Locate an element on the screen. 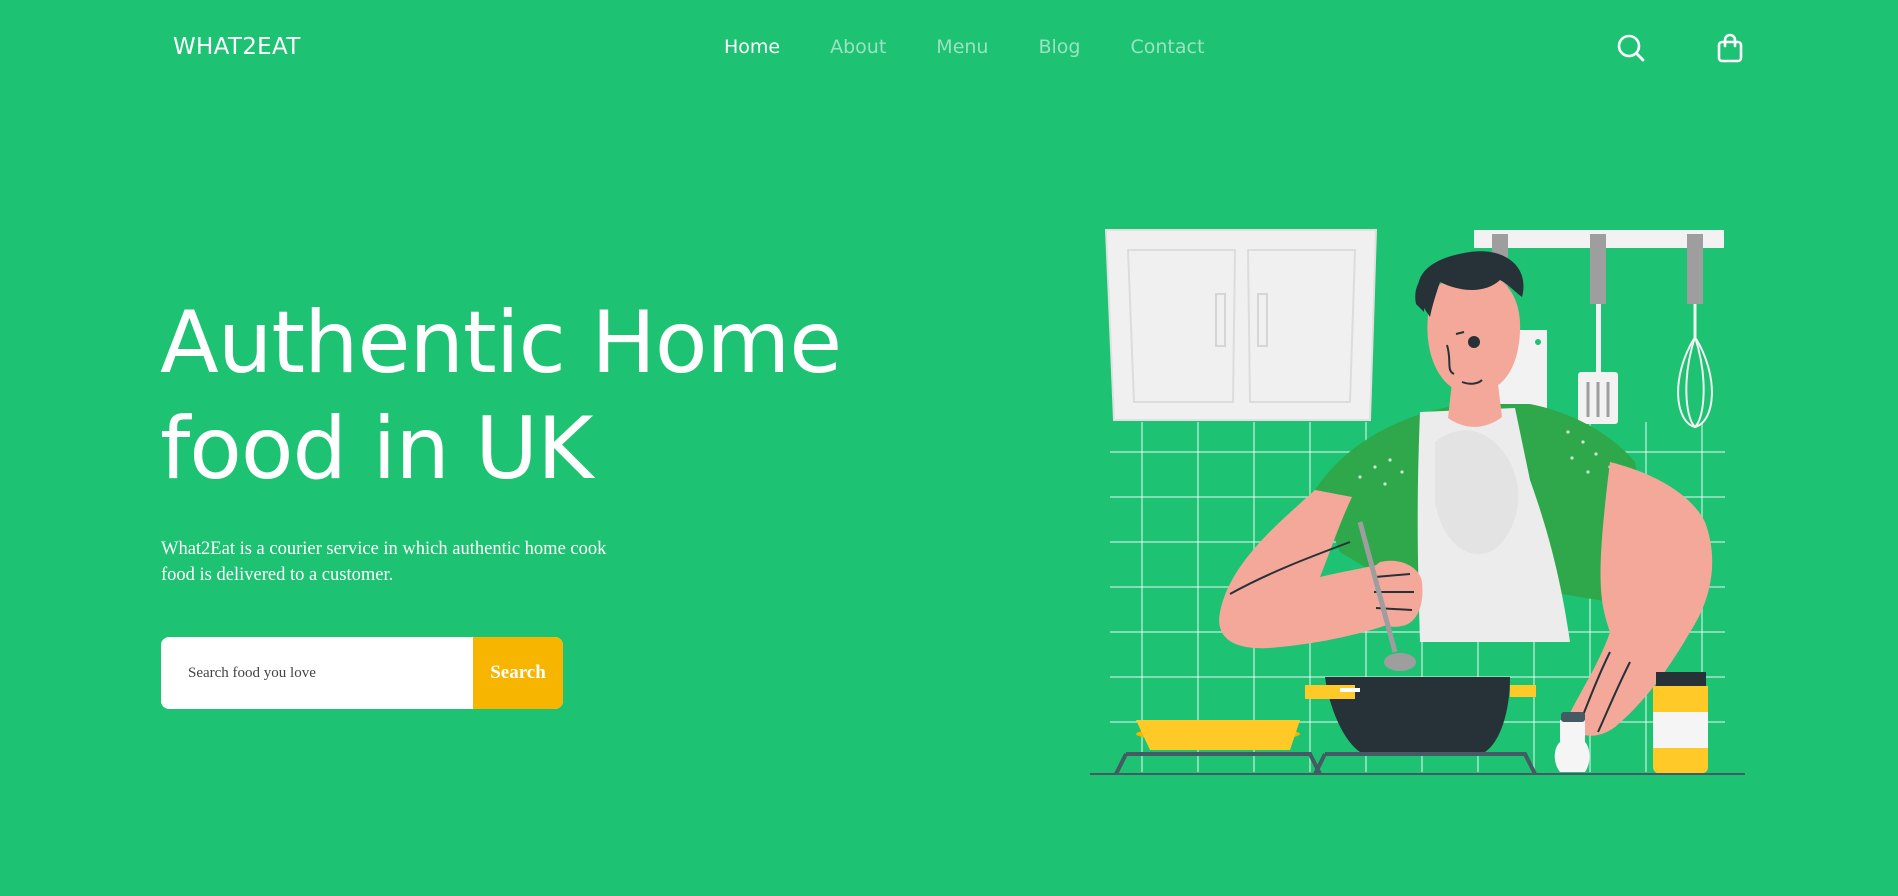  search-icon is located at coordinates (1631, 48).